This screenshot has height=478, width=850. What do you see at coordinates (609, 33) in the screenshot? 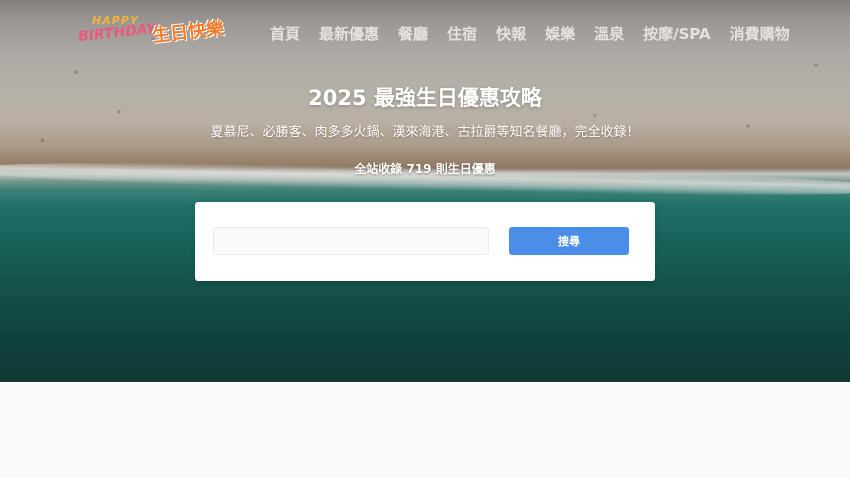
I see `nav-item-hot-springs: 溫泉` at bounding box center [609, 33].